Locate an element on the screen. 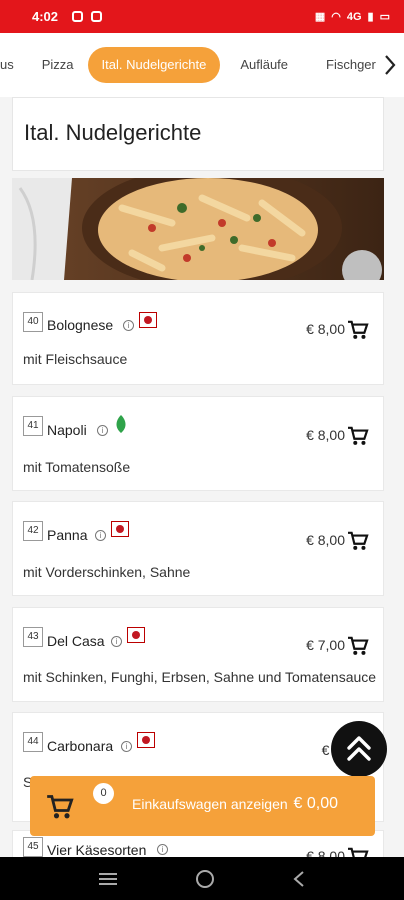  signal-icon: ▮ is located at coordinates (370, 17).